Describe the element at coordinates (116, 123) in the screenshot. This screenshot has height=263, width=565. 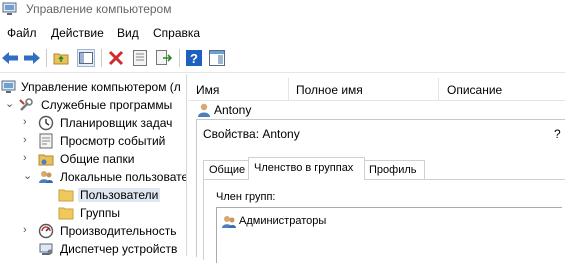
I see `tree-item-label: Планировщик задач` at that location.